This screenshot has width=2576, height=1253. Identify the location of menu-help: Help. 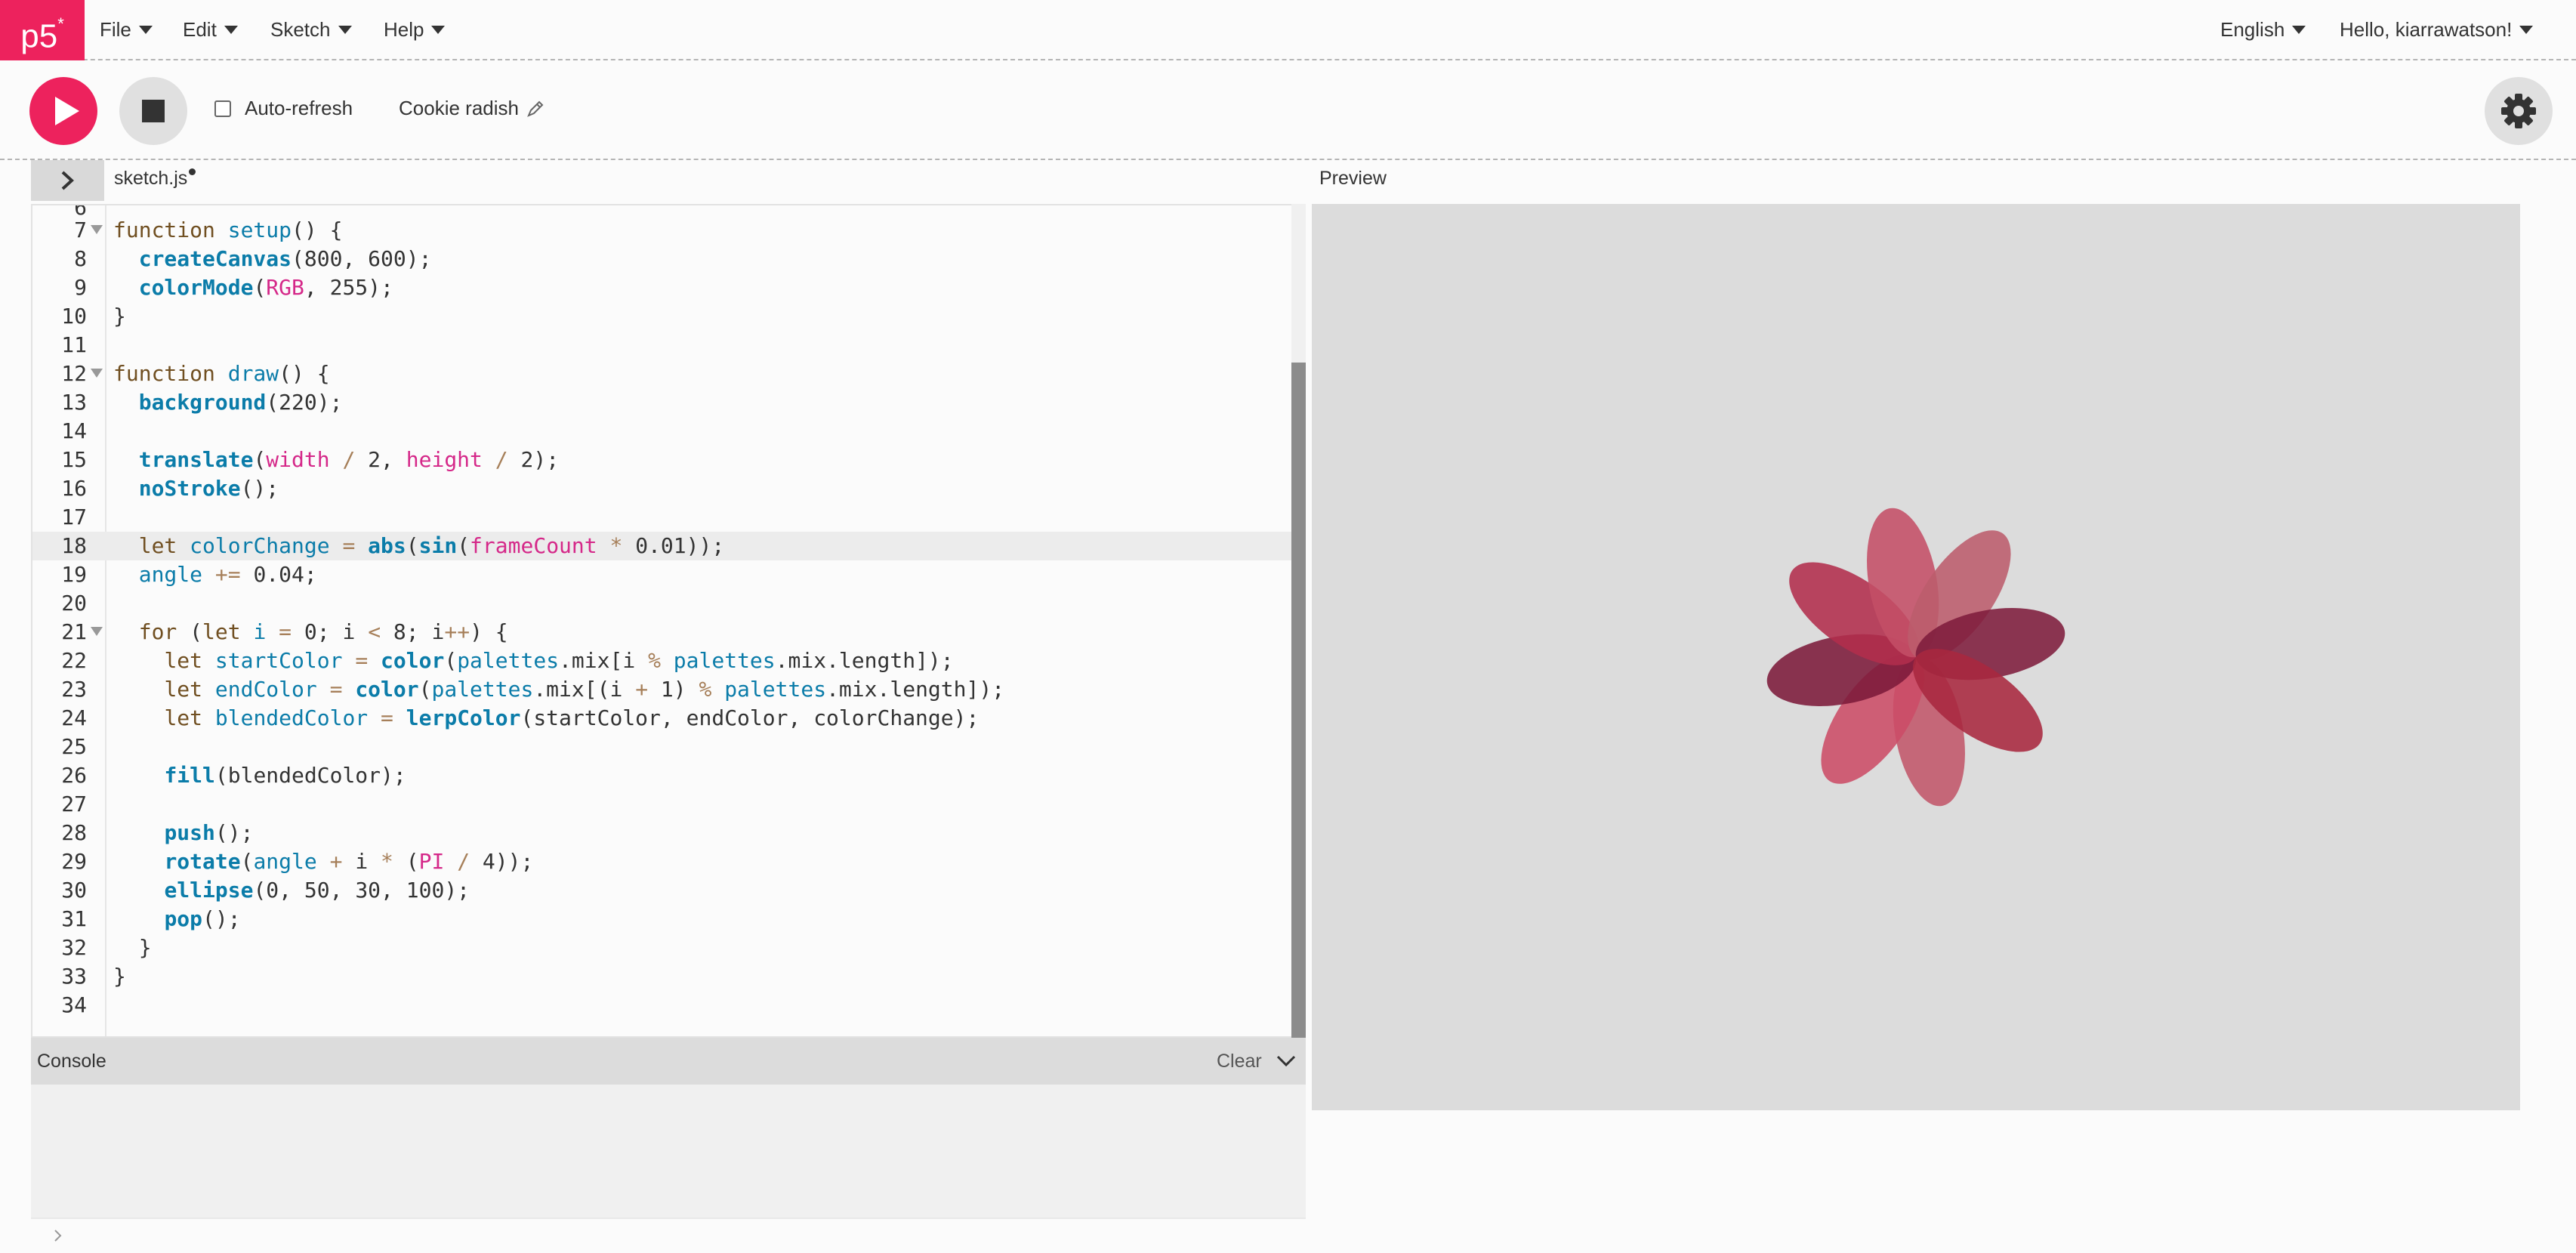
(415, 29).